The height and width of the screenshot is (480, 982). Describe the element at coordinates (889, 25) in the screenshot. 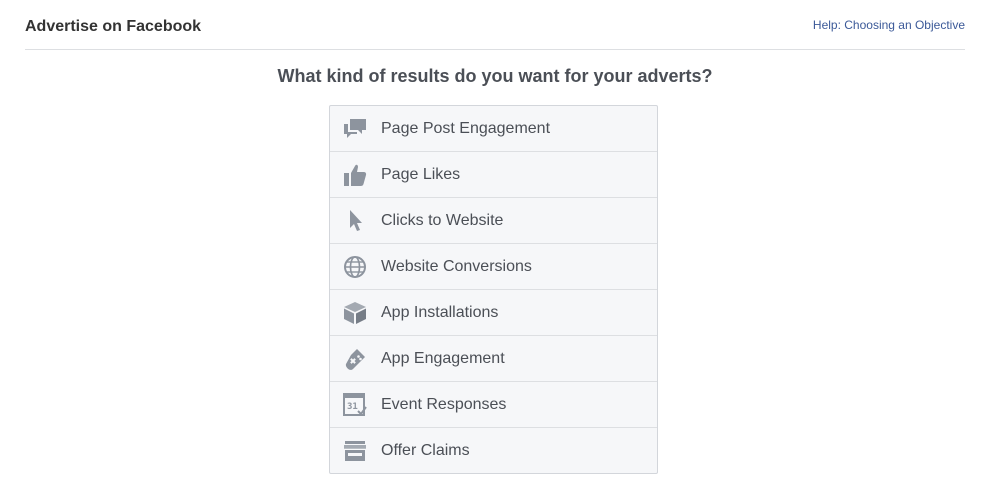

I see `help-choosing-objective-link: Help: Choosing an Objective` at that location.